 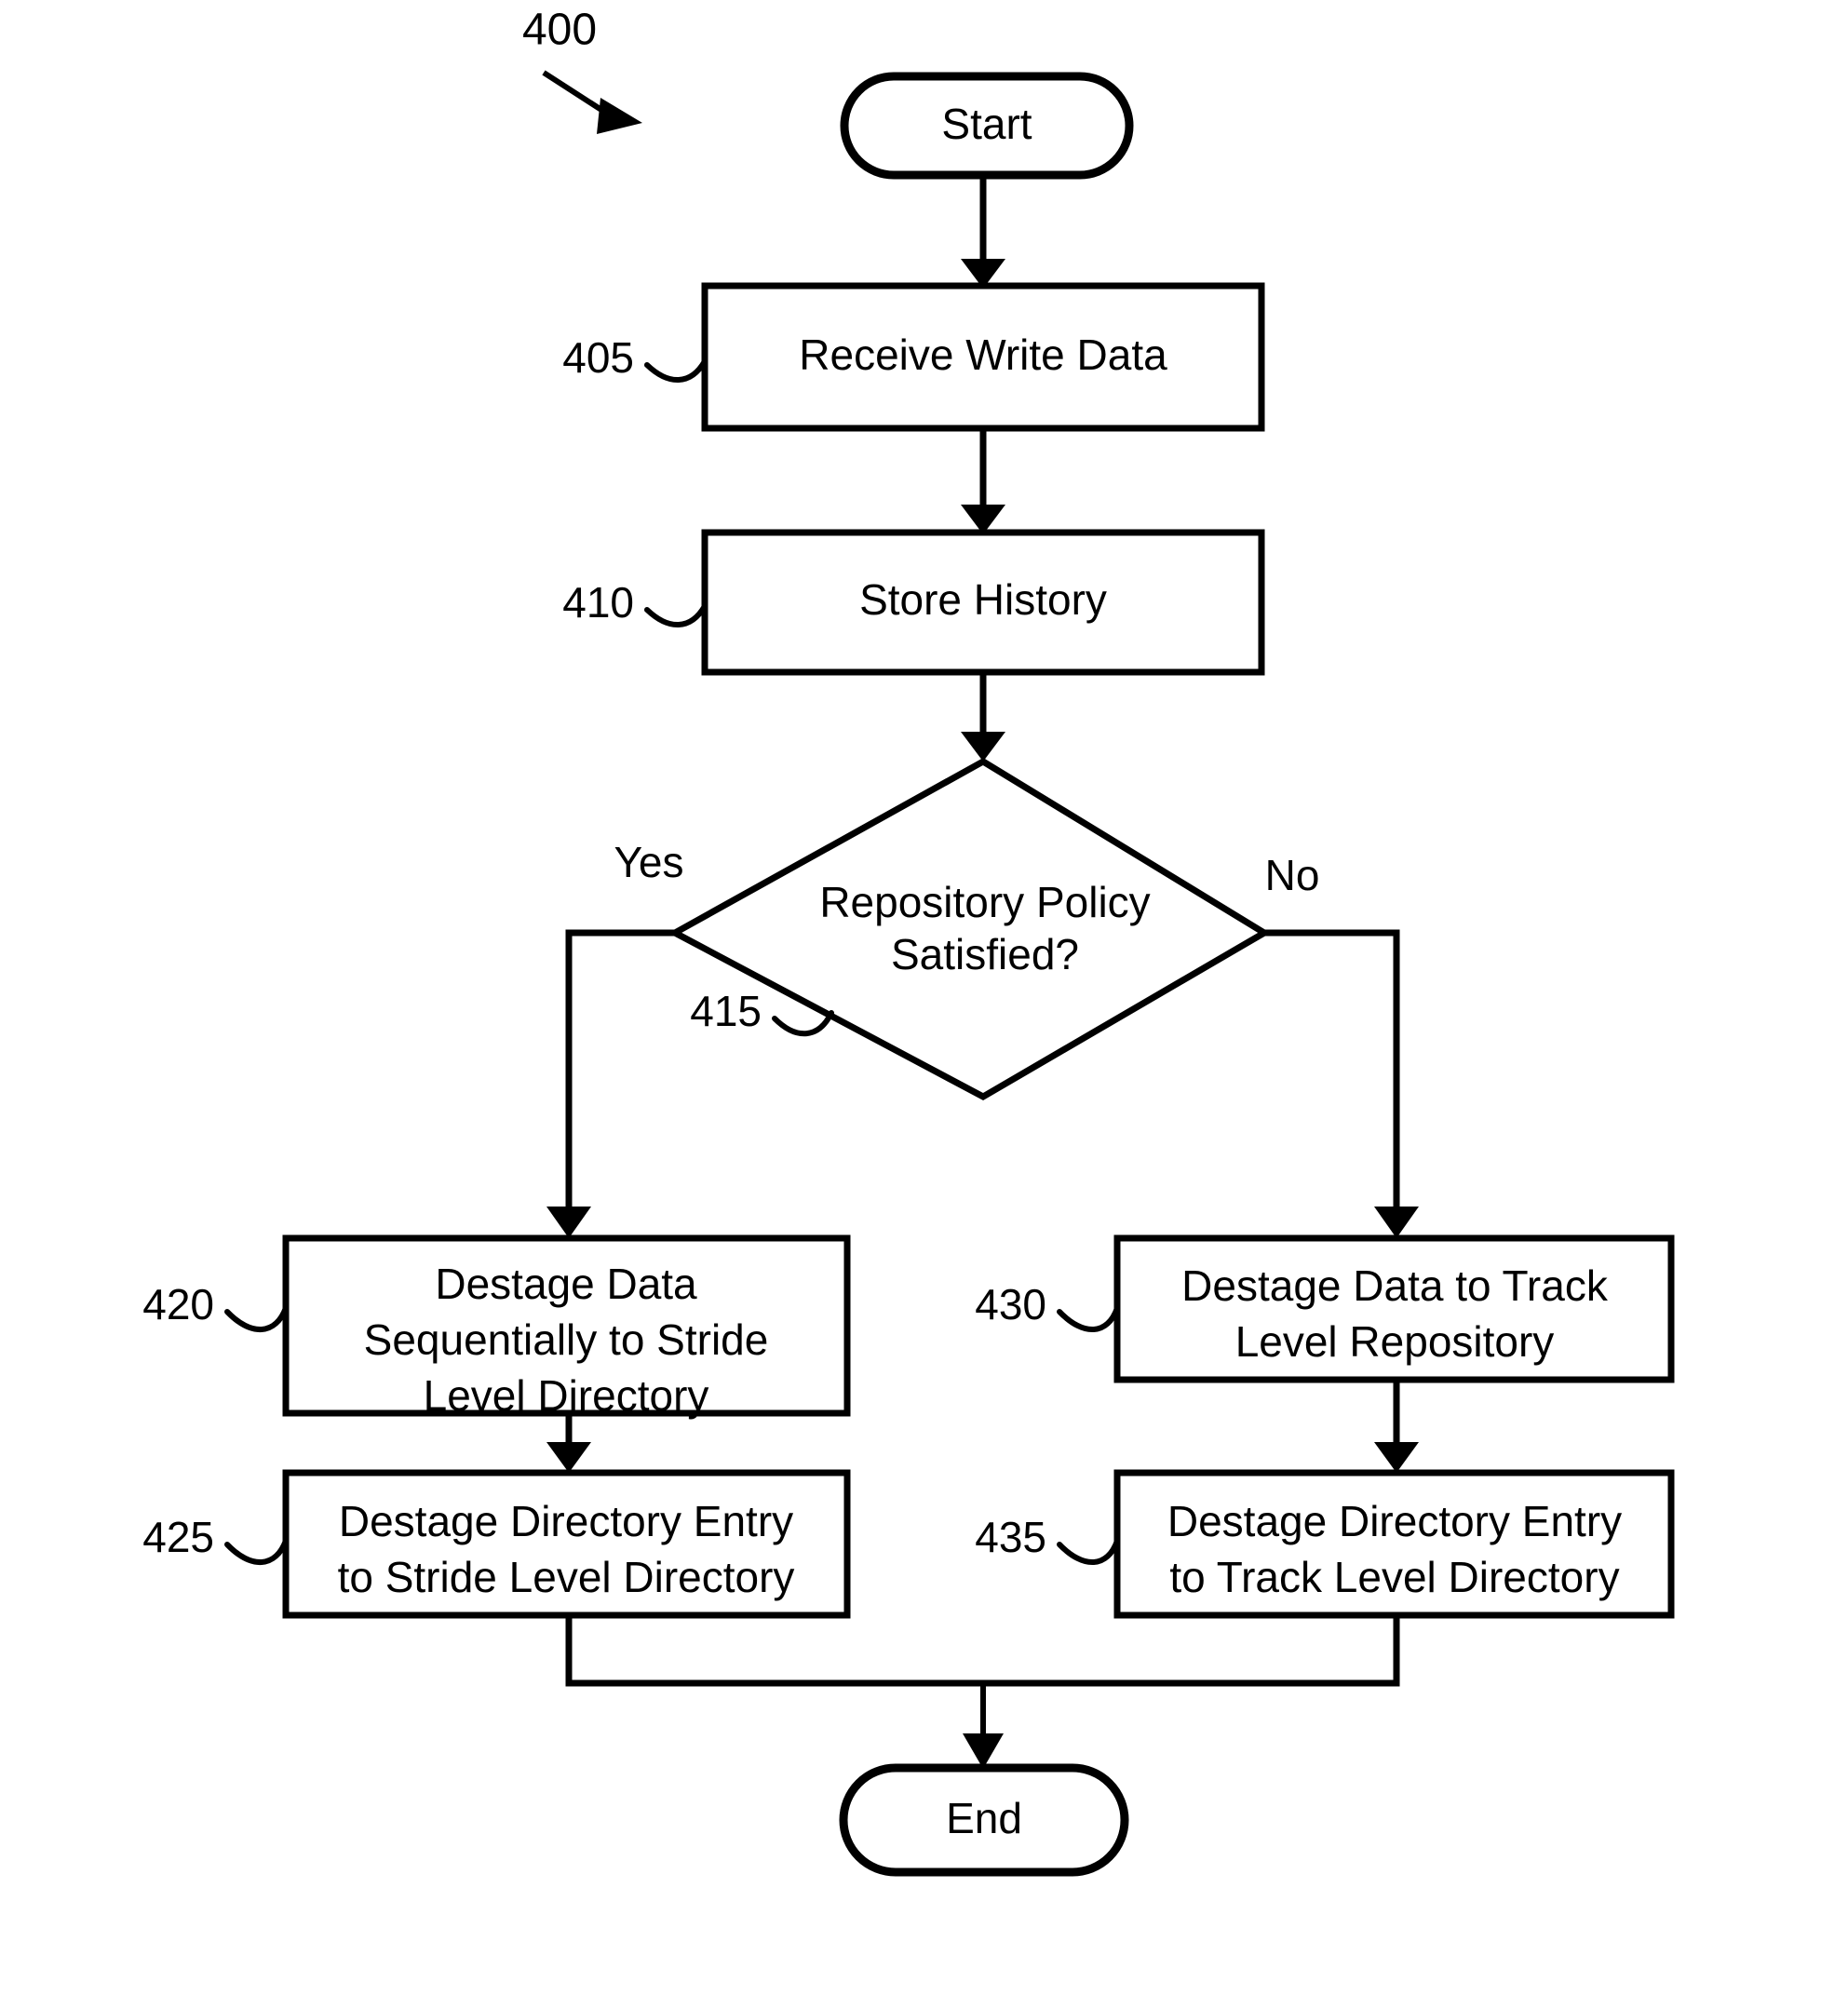 I want to click on ref-410-leader-line, so click(x=676, y=615).